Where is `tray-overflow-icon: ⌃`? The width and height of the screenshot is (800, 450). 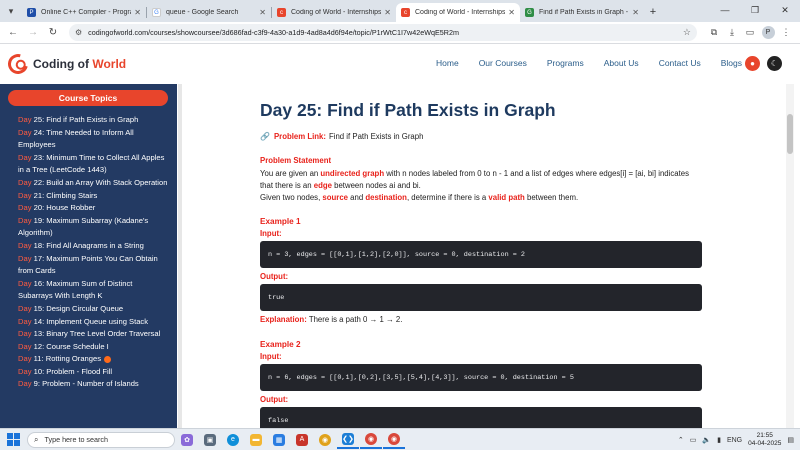 tray-overflow-icon: ⌃ is located at coordinates (681, 440).